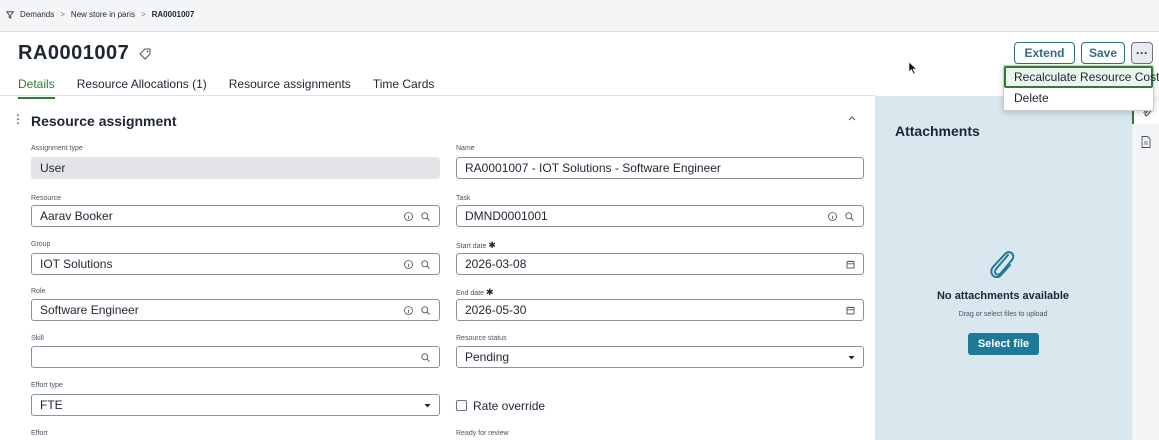 This screenshot has height=440, width=1159. What do you see at coordinates (235, 357) in the screenshot?
I see `skill-field` at bounding box center [235, 357].